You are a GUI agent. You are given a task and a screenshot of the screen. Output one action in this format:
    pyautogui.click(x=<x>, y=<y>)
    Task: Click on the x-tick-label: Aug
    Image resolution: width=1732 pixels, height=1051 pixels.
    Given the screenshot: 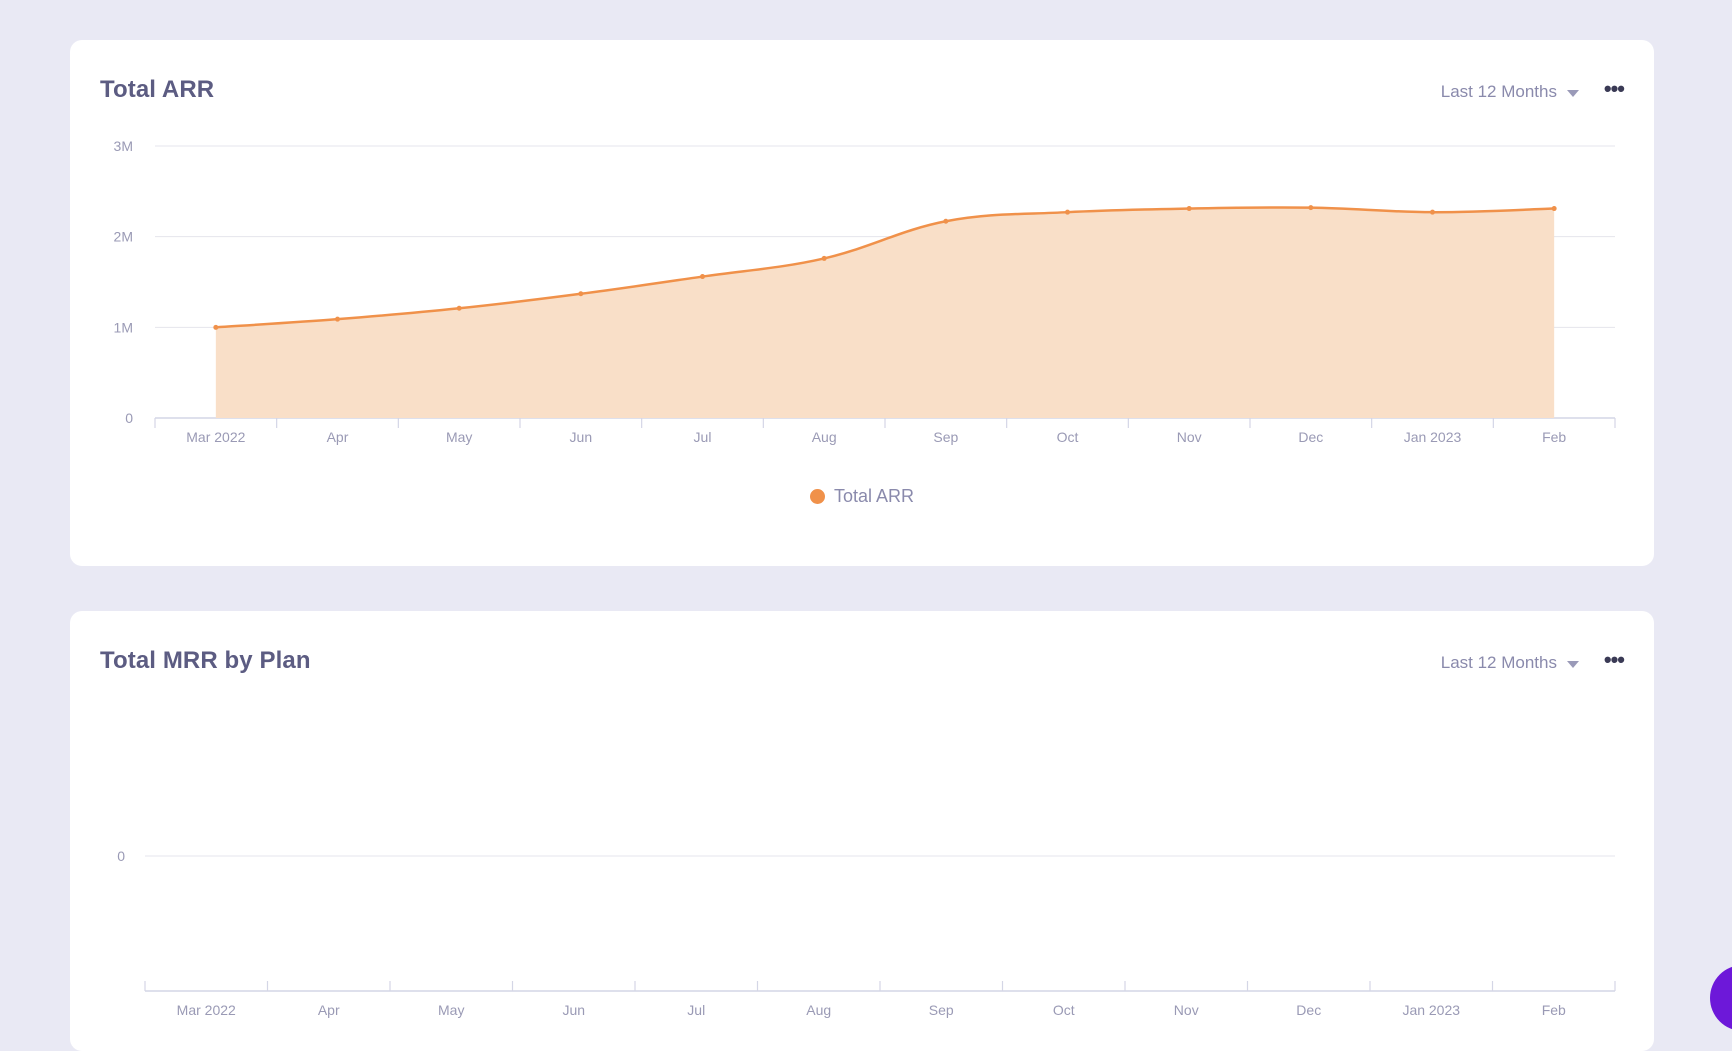 What is the action you would take?
    pyautogui.click(x=824, y=437)
    